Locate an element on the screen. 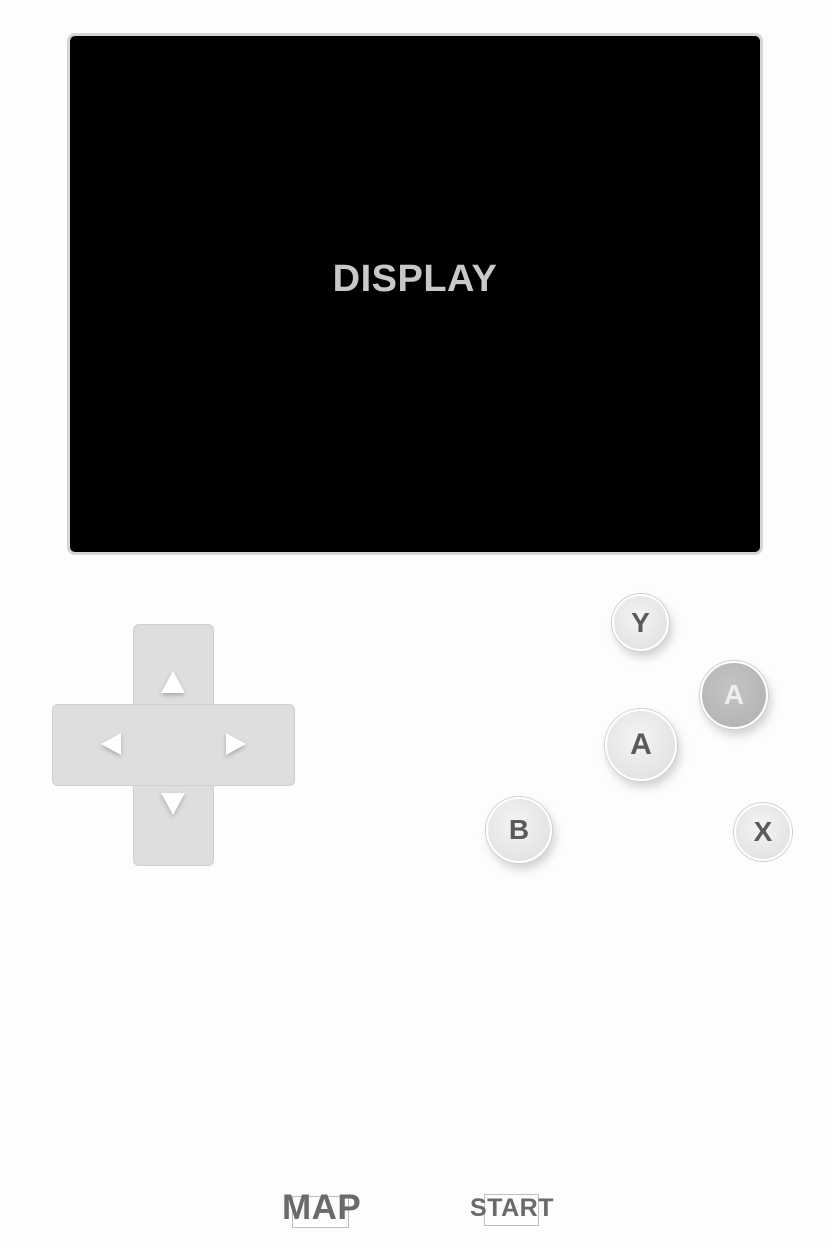 The image size is (832, 1248). dpad-center is located at coordinates (173, 744).